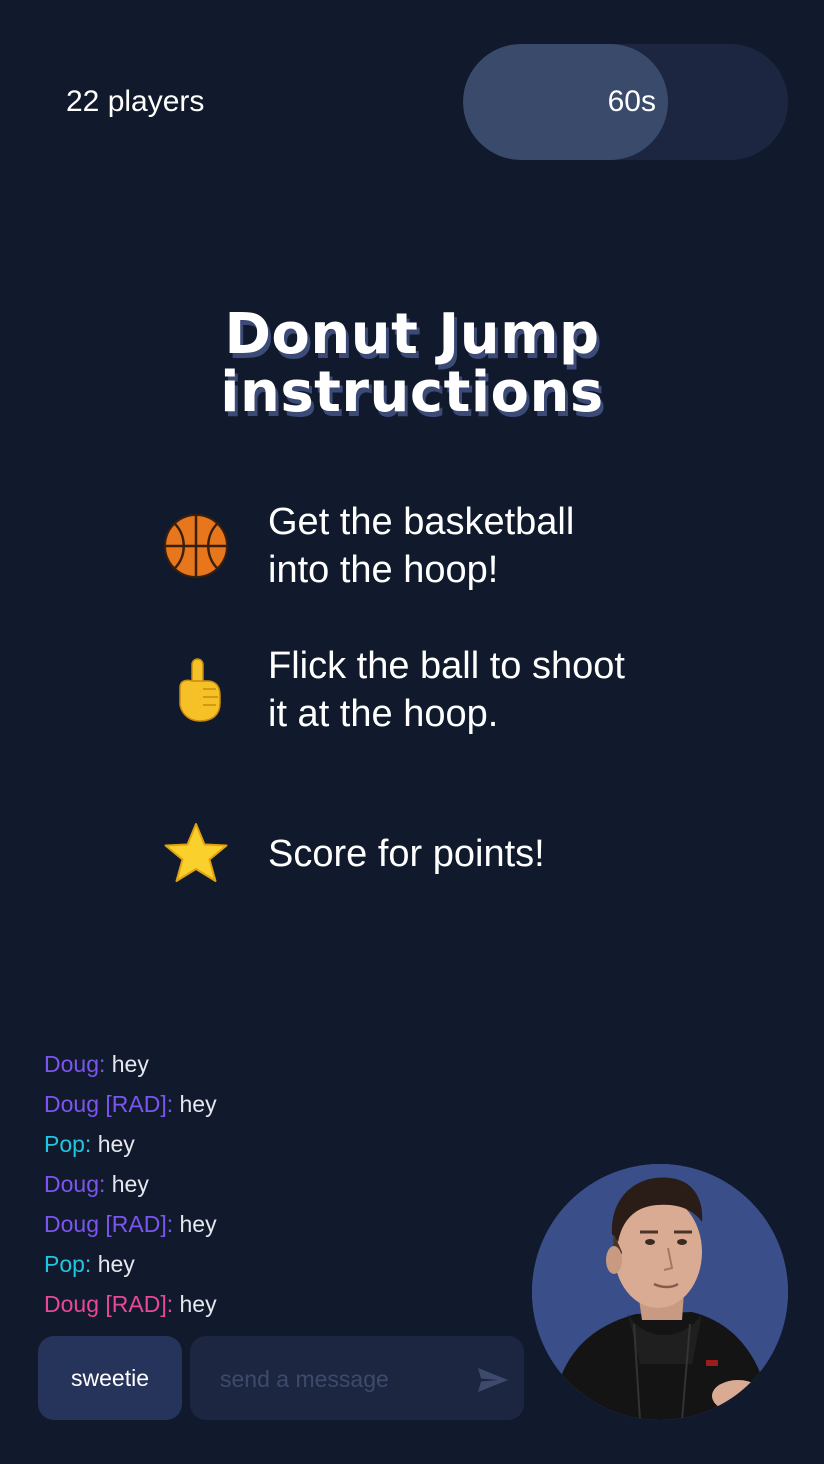 This screenshot has height=1464, width=824. What do you see at coordinates (110, 1378) in the screenshot?
I see `username-button: sweetie` at bounding box center [110, 1378].